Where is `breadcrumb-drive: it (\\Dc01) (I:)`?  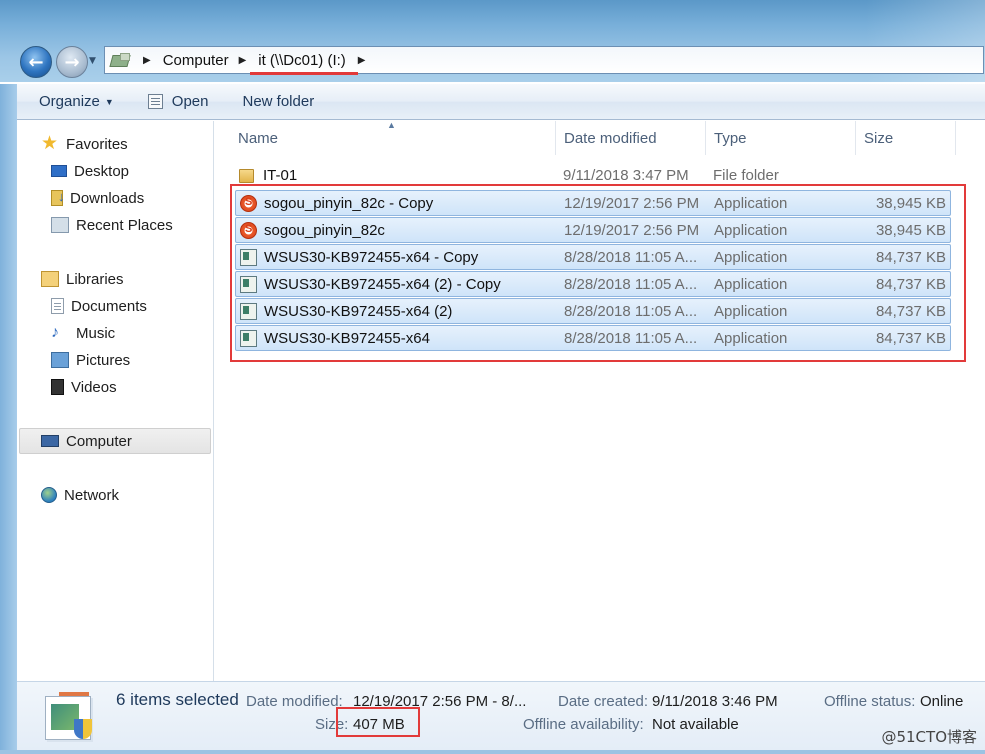
breadcrumb-drive: it (\\Dc01) (I:) is located at coordinates (304, 63).